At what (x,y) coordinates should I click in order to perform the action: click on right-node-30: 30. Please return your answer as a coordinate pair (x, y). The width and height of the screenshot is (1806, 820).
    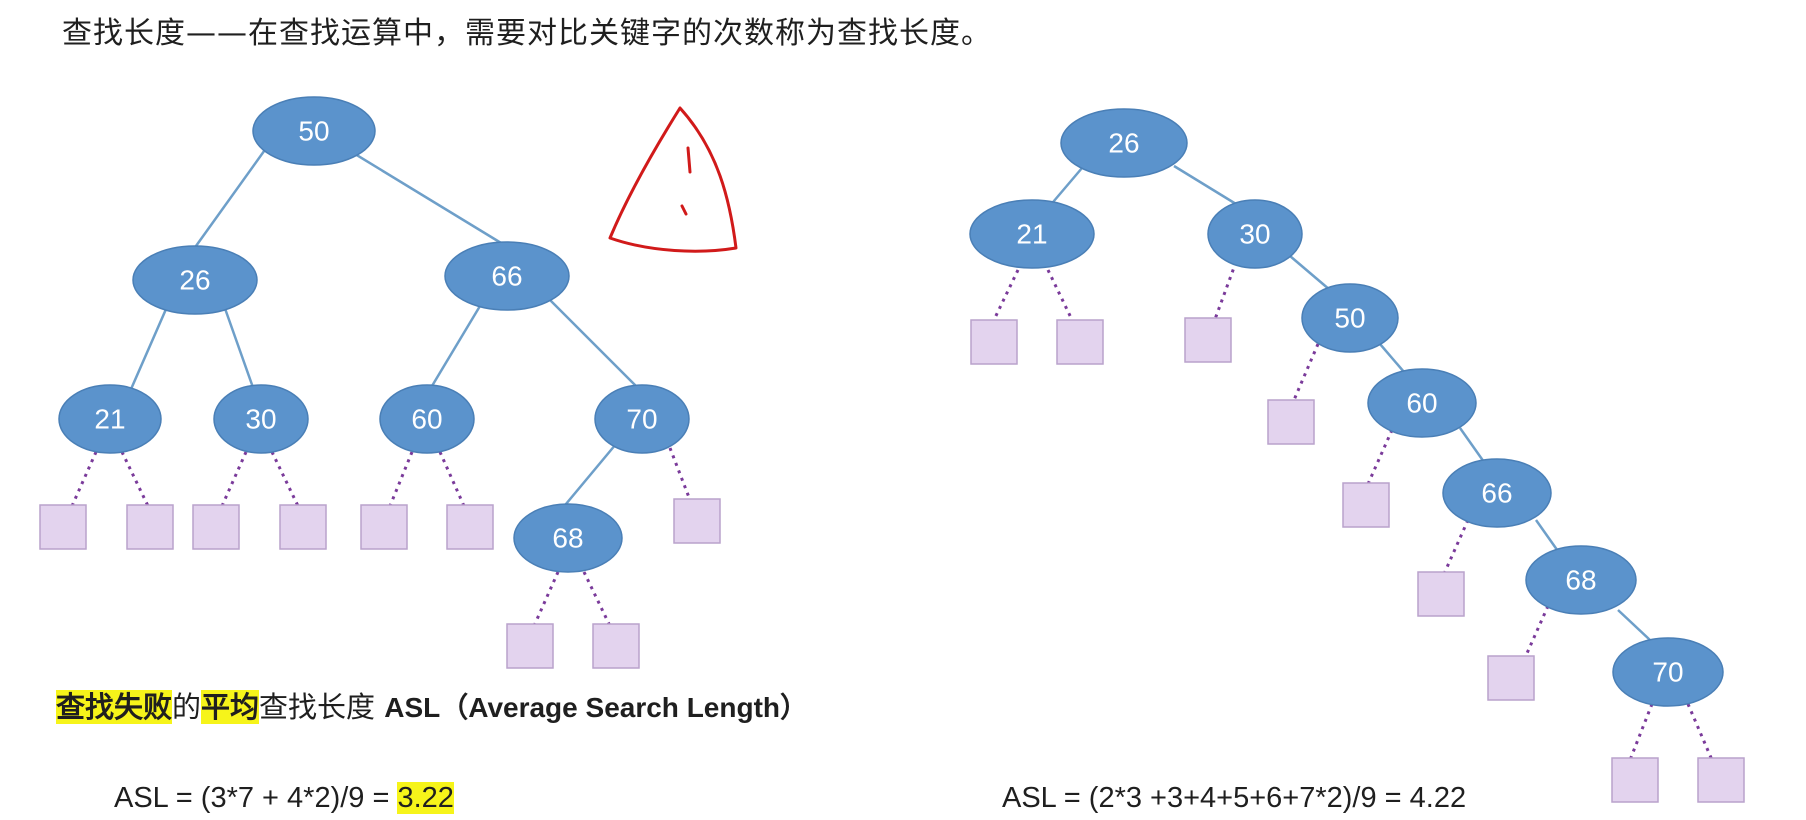
    Looking at the image, I should click on (1255, 234).